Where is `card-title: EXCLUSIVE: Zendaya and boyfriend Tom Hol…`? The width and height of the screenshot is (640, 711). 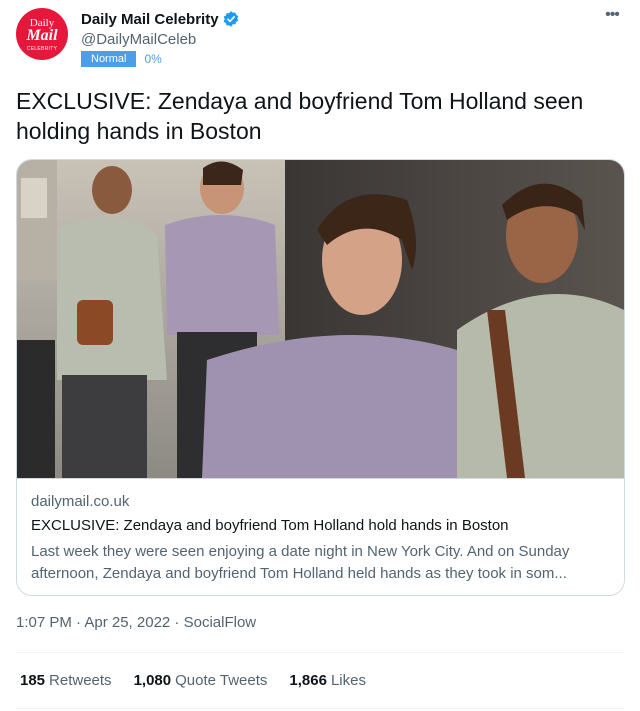 card-title: EXCLUSIVE: Zendaya and boyfriend Tom Hol… is located at coordinates (270, 525).